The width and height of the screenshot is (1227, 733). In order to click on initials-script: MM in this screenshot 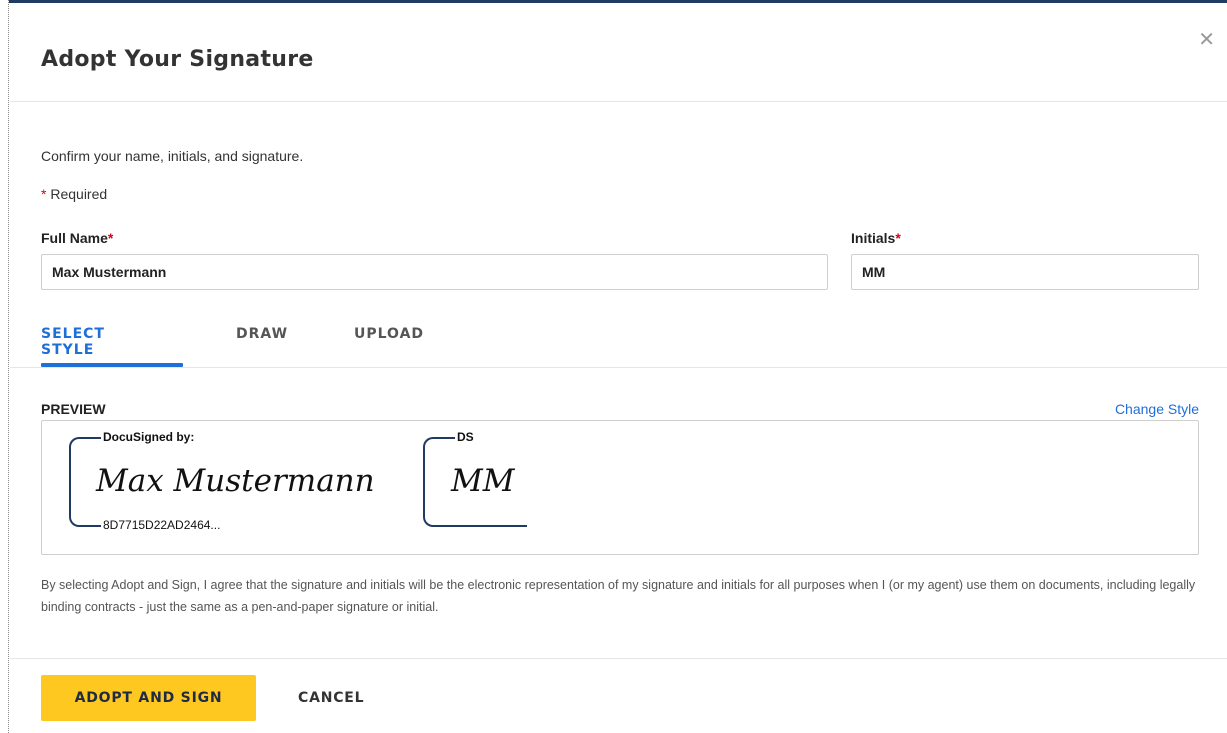, I will do `click(483, 481)`.